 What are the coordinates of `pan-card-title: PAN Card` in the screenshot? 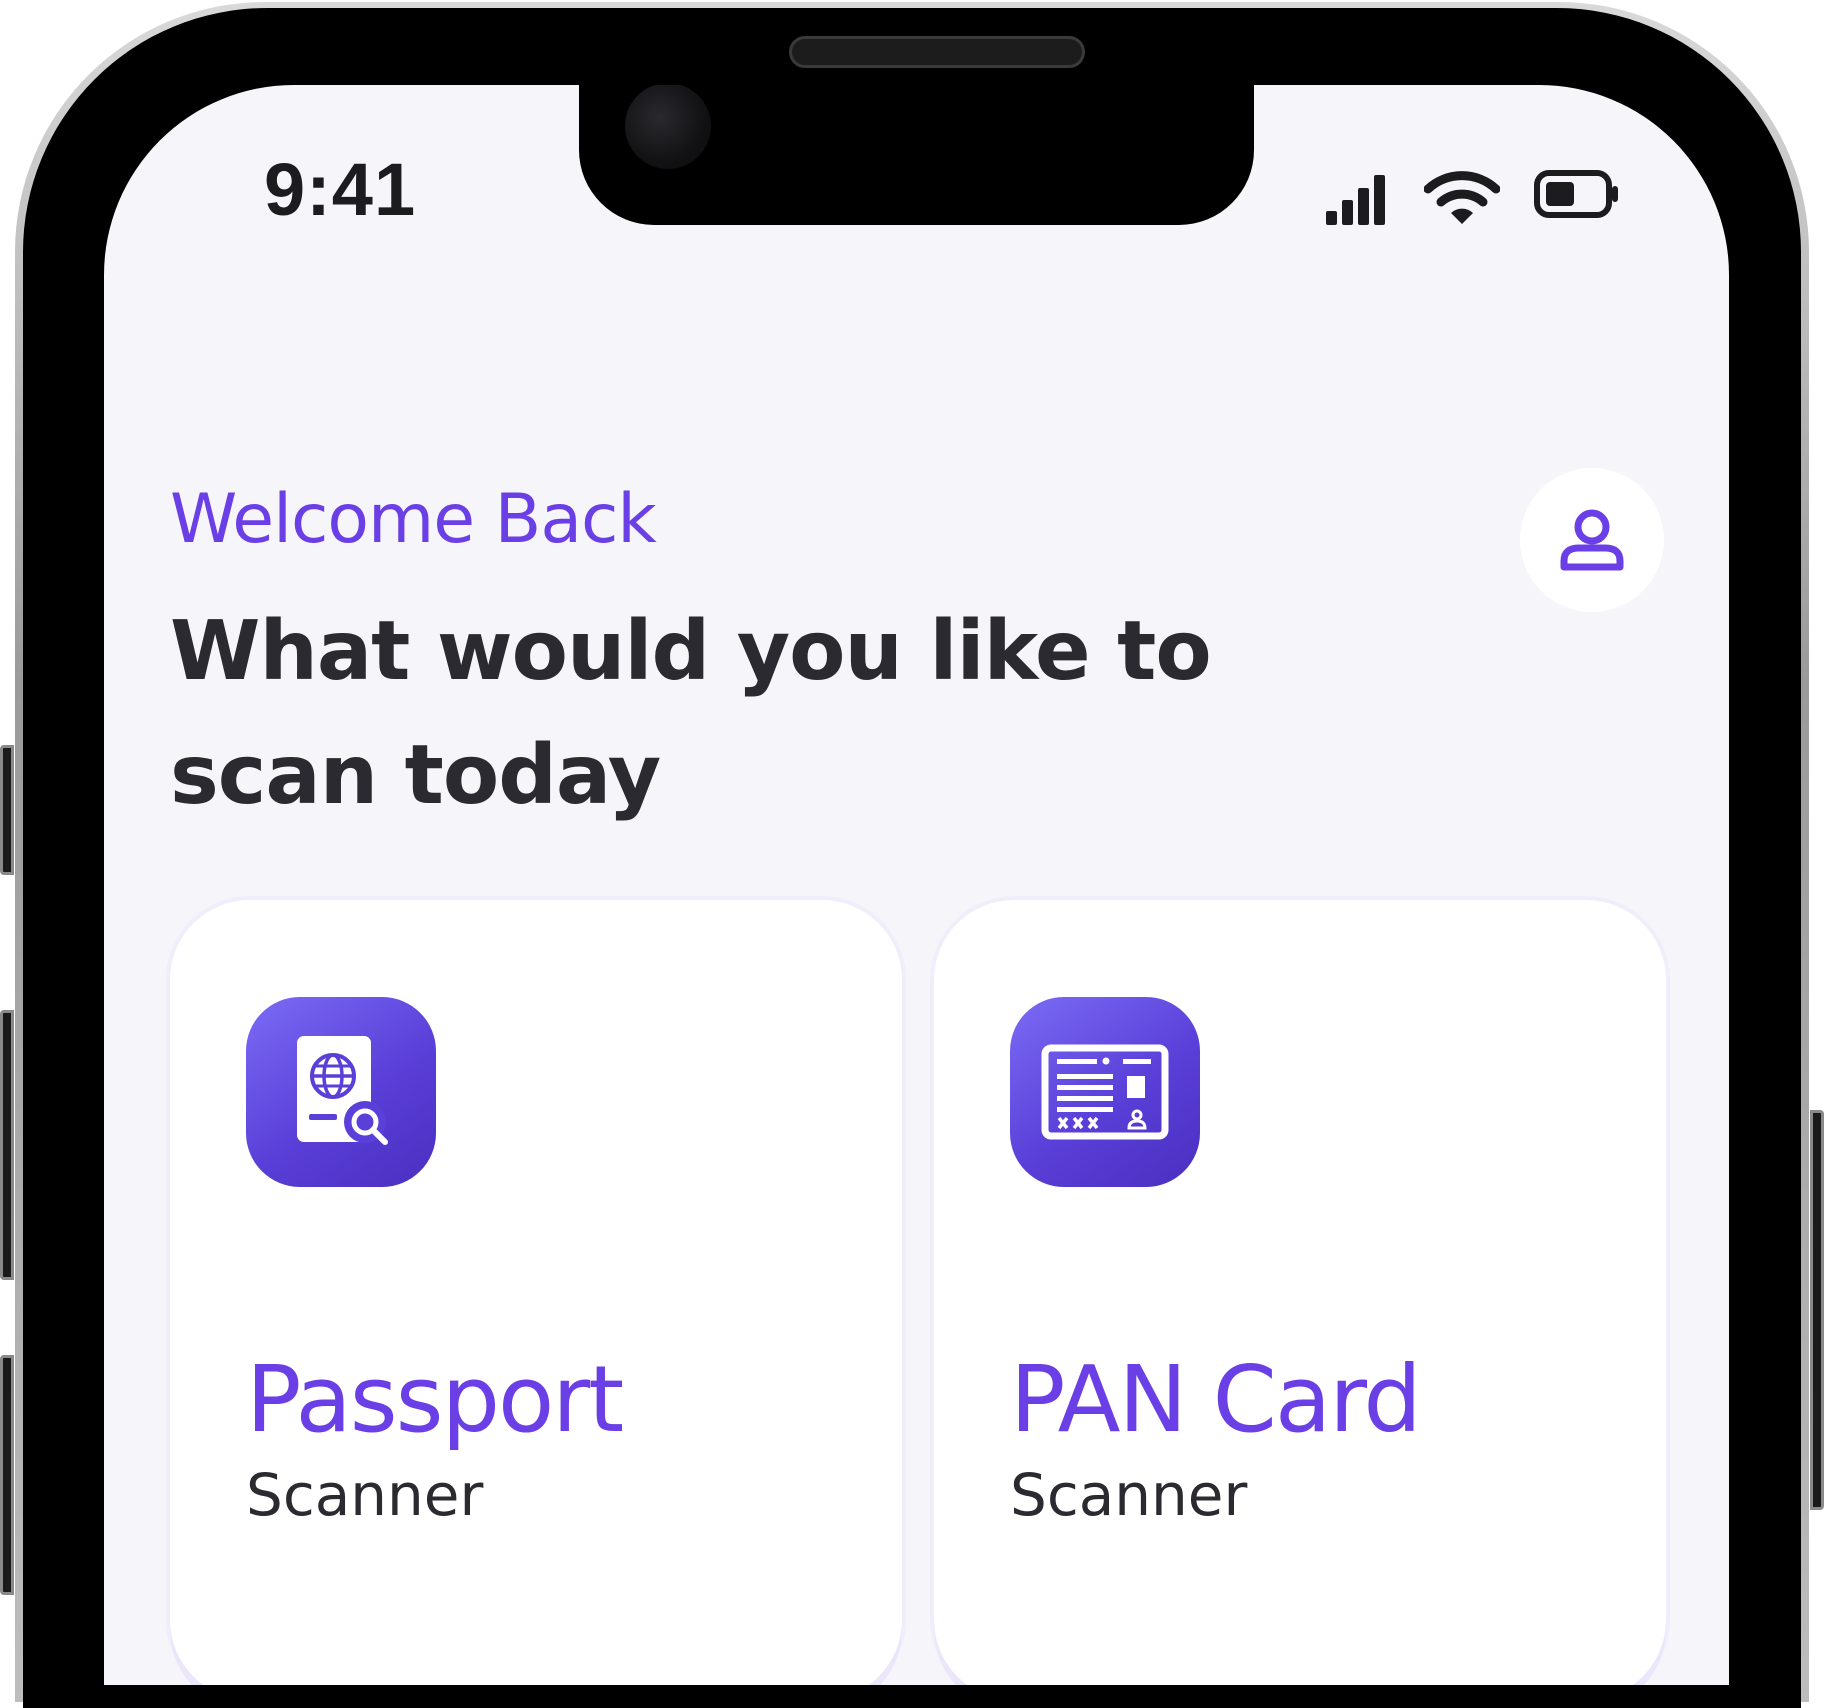 It's located at (1216, 1399).